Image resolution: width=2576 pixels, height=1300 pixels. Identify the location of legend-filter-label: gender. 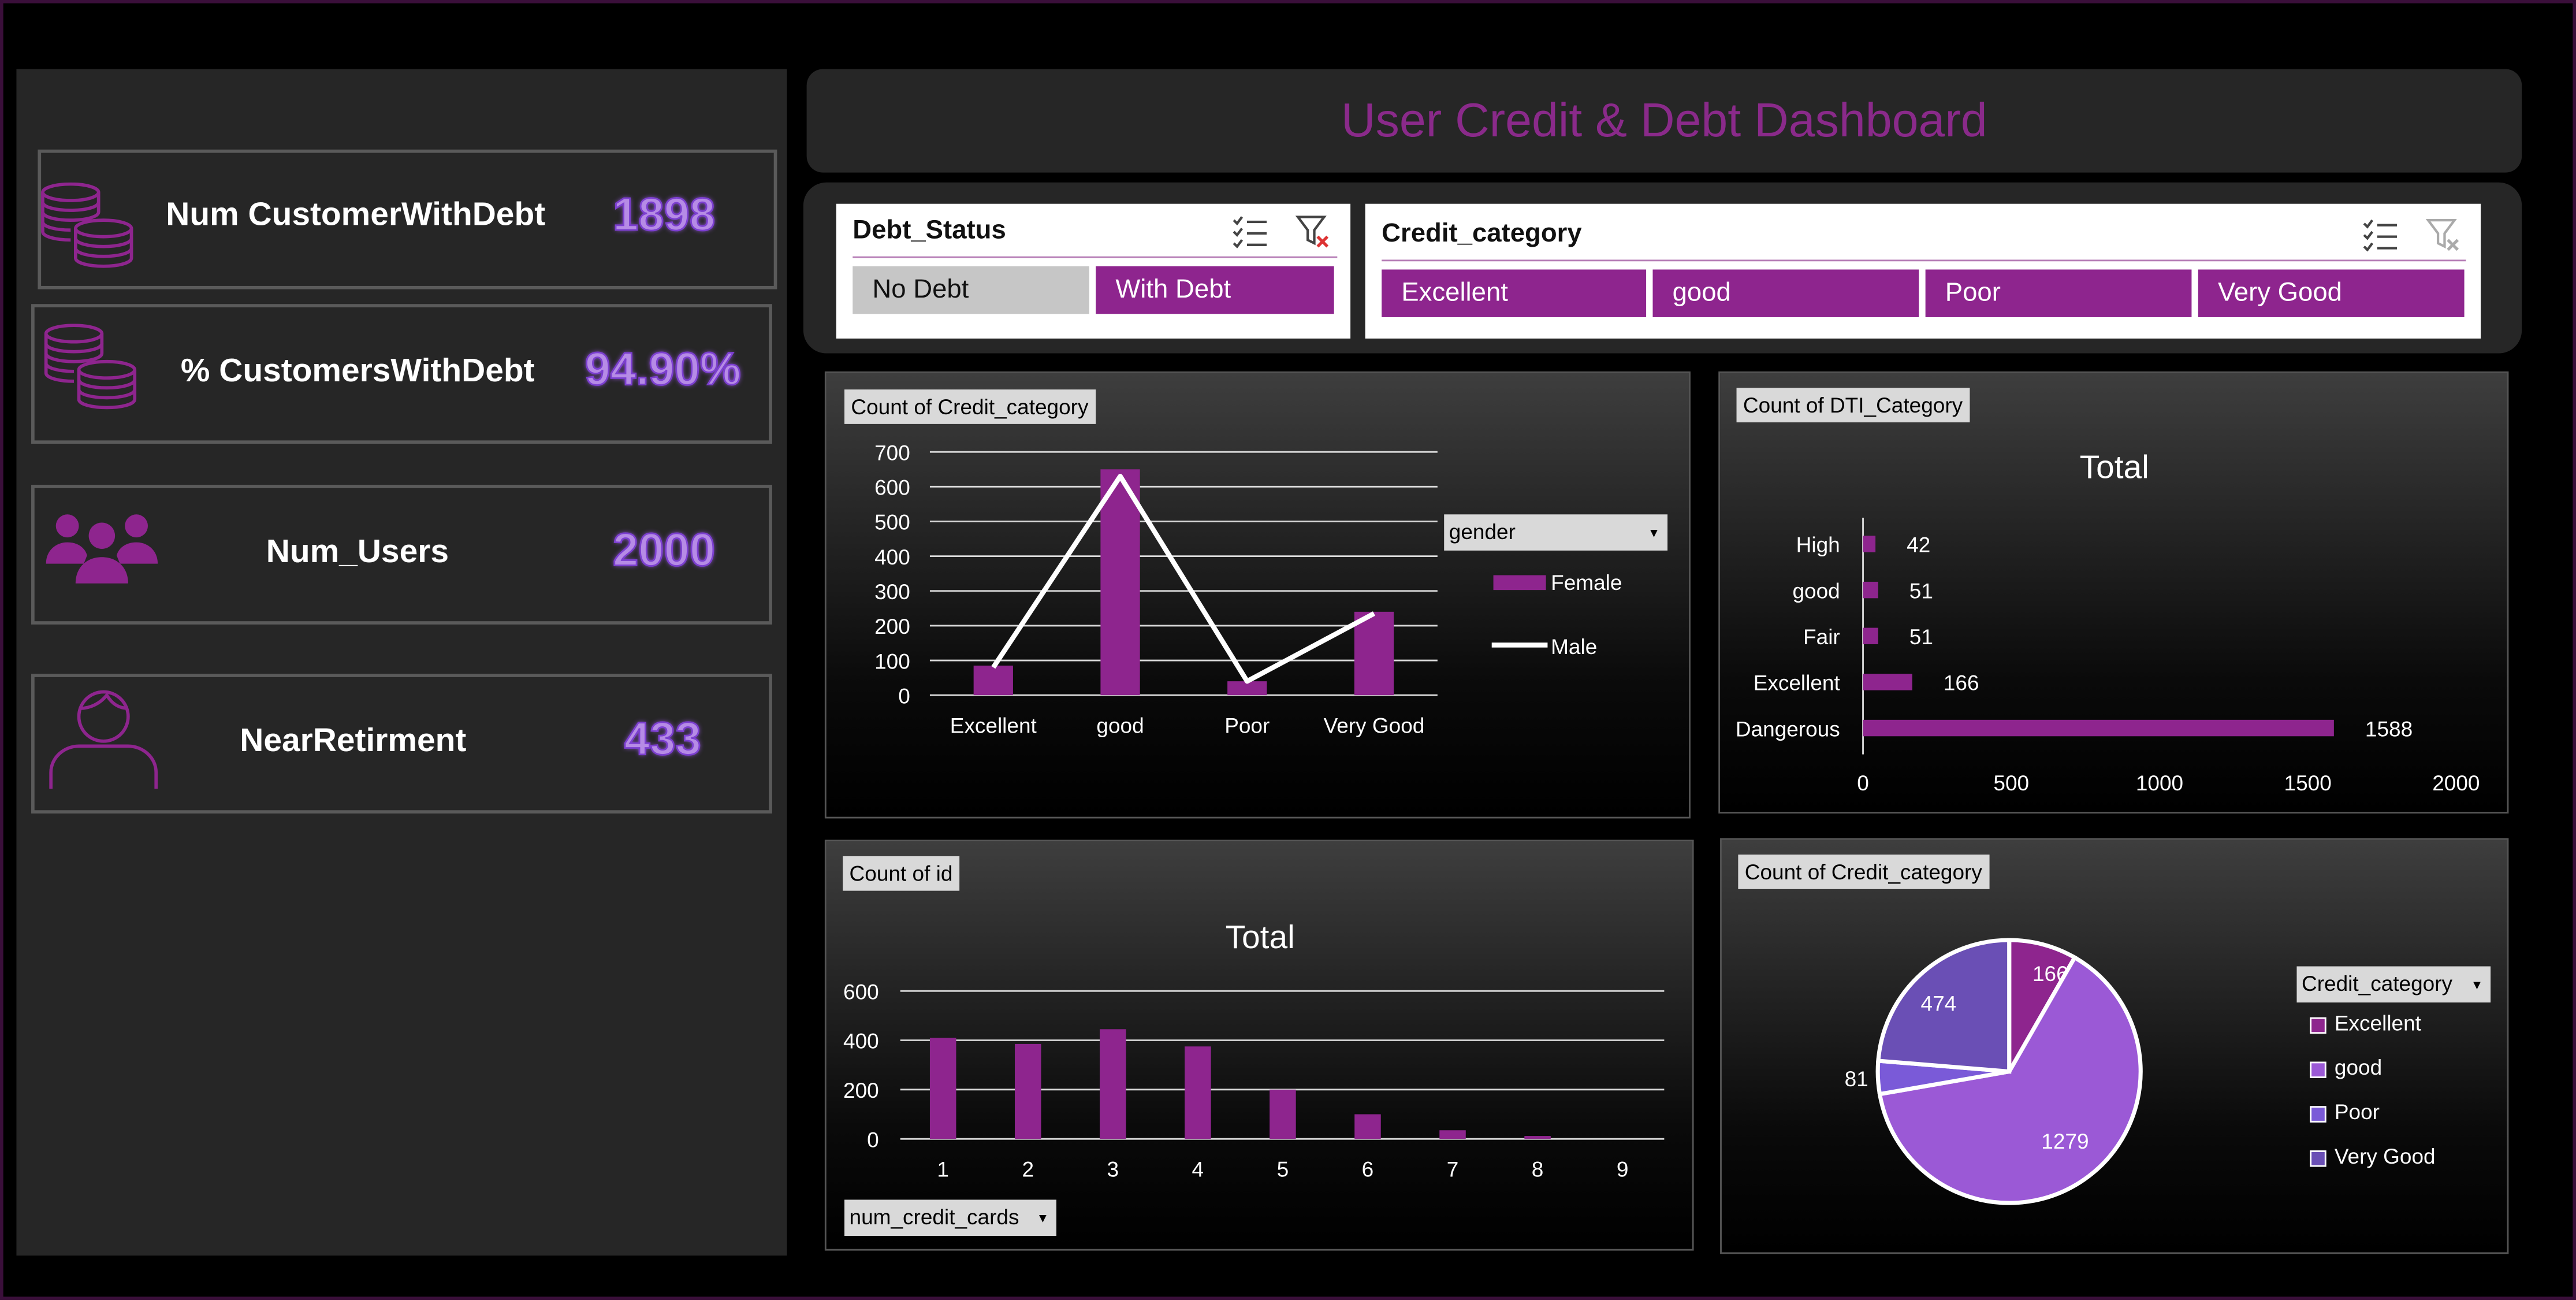
(1482, 531).